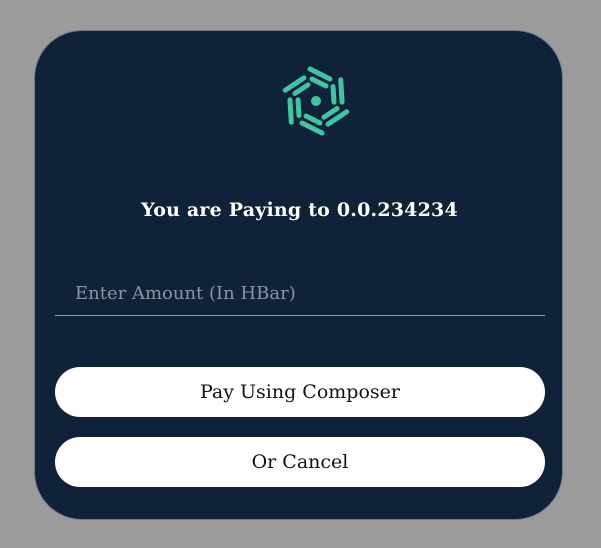 The width and height of the screenshot is (601, 548). I want to click on logo-icon, so click(316, 101).